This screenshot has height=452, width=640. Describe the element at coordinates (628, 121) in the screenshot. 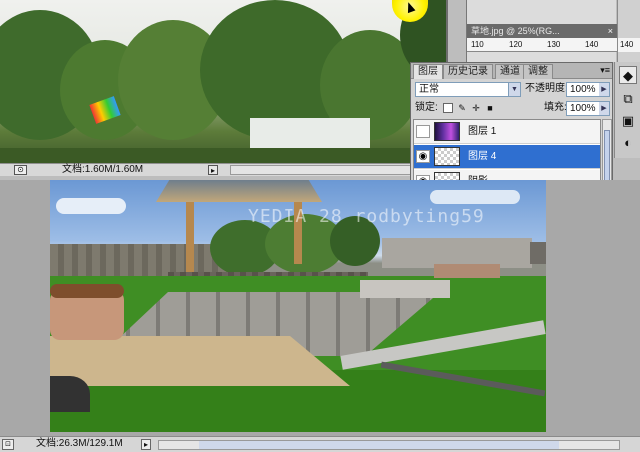

I see `mask-panel-icon: ▣` at that location.